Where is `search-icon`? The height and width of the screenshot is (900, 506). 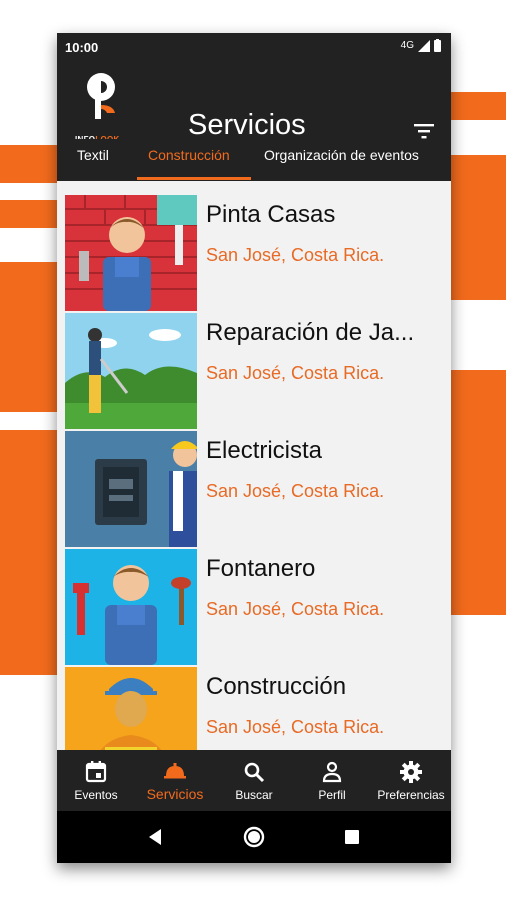
search-icon is located at coordinates (254, 772).